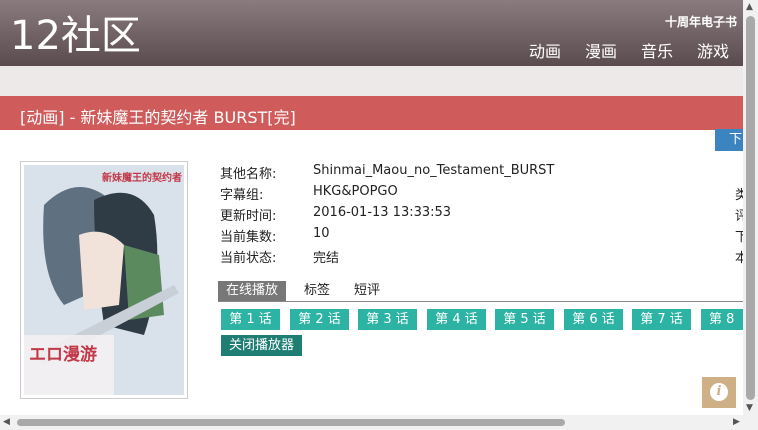  Describe the element at coordinates (701, 21) in the screenshot. I see `tagline-link: 十周年电子书` at that location.